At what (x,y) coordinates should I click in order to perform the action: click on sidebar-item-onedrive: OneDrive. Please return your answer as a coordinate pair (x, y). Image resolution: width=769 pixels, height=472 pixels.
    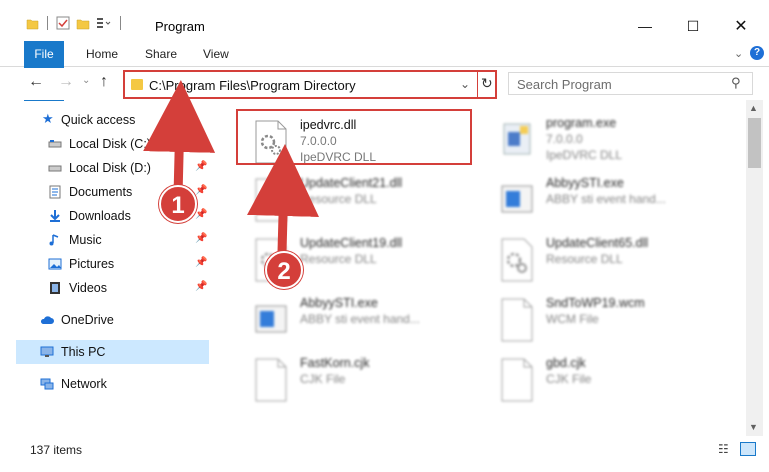
    Looking at the image, I should click on (105, 320).